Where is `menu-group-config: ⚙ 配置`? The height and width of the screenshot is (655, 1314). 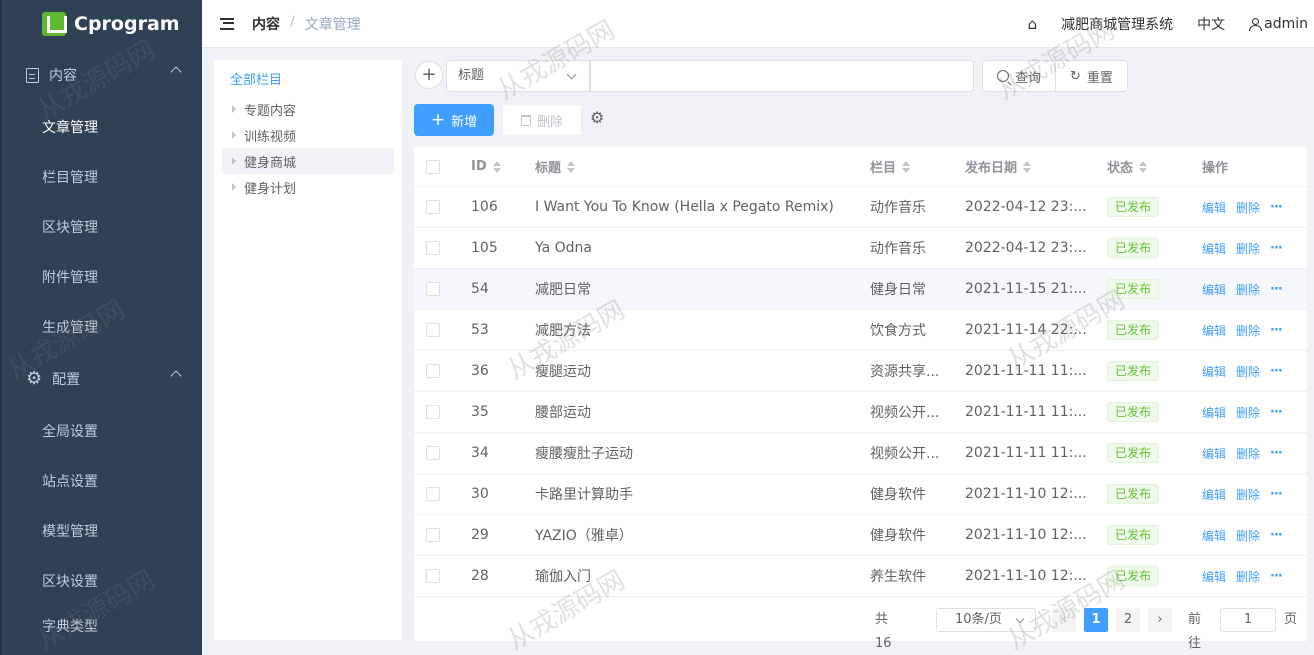
menu-group-config: ⚙ 配置 is located at coordinates (102, 379).